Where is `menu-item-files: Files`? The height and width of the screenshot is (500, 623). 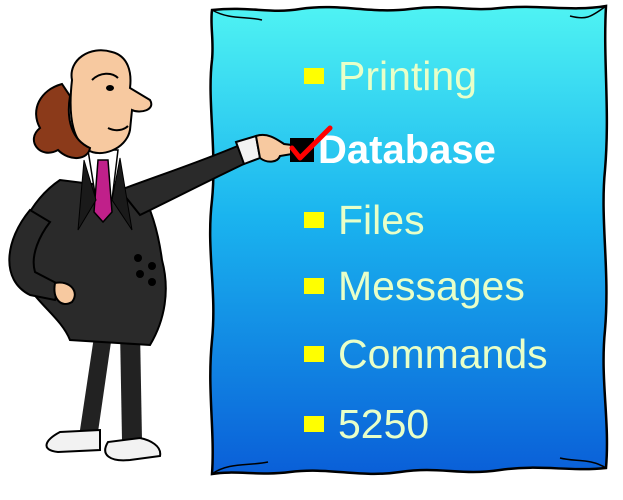 menu-item-files: Files is located at coordinates (361, 220).